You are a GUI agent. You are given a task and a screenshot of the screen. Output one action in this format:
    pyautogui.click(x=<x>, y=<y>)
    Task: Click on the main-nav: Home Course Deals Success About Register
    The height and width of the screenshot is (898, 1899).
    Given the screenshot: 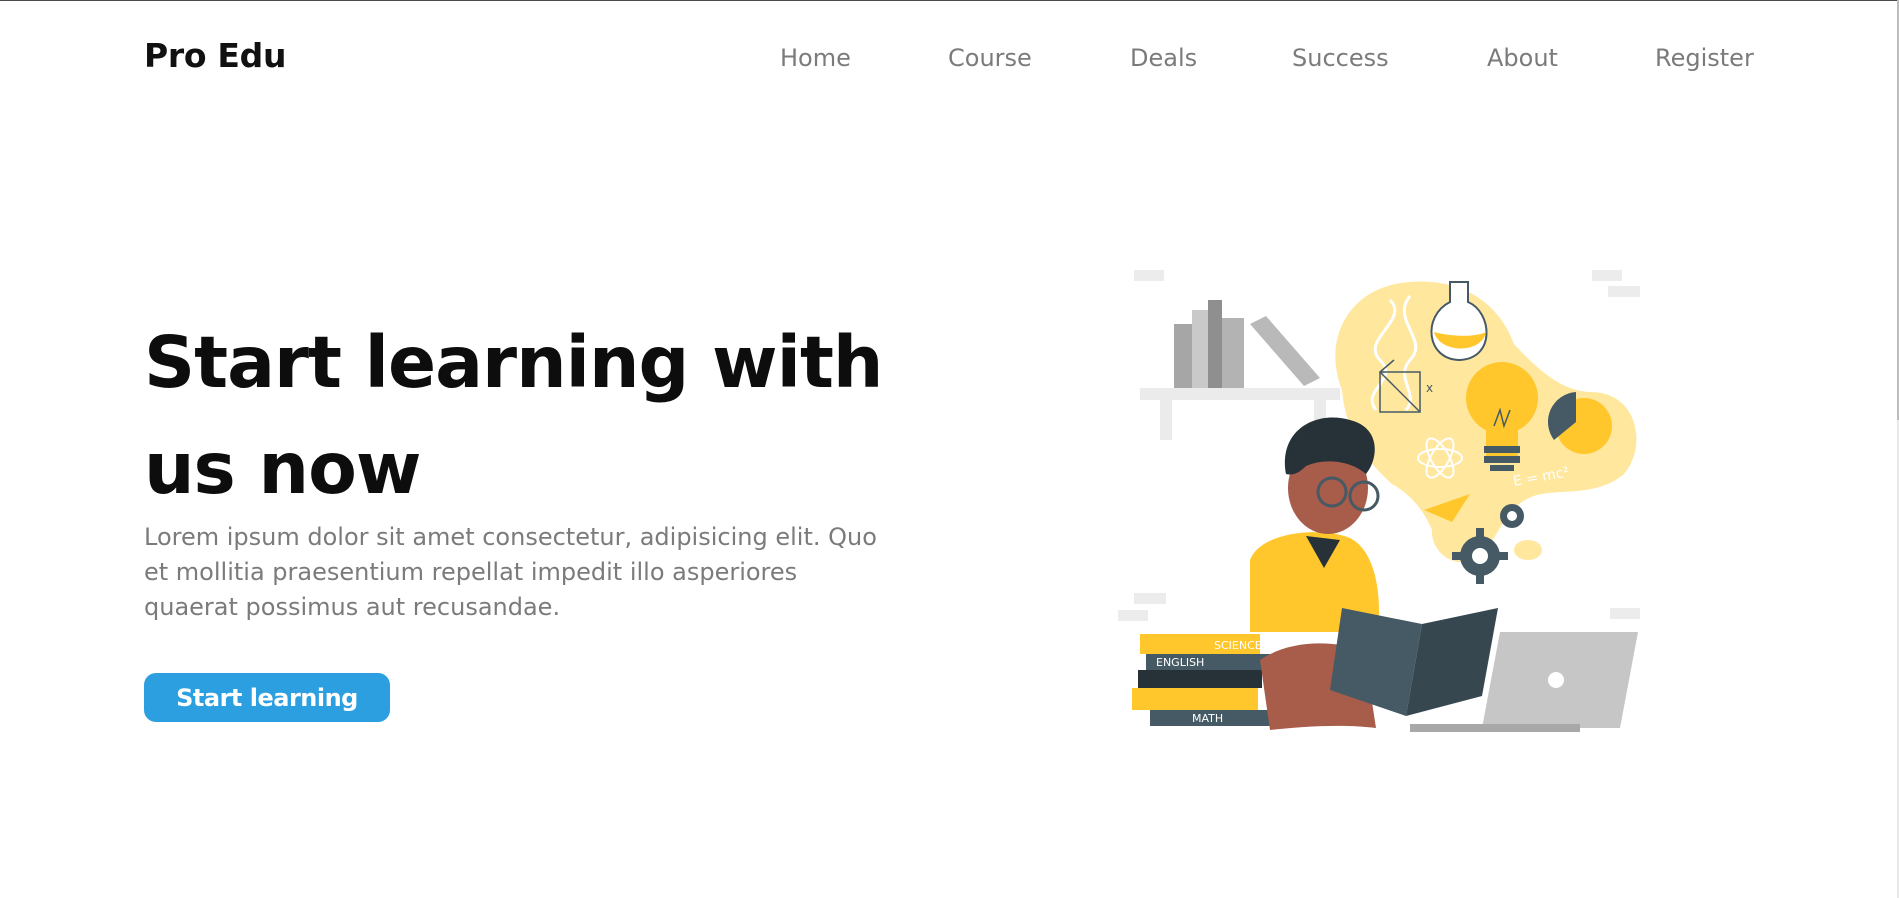 What is the action you would take?
    pyautogui.click(x=949, y=61)
    